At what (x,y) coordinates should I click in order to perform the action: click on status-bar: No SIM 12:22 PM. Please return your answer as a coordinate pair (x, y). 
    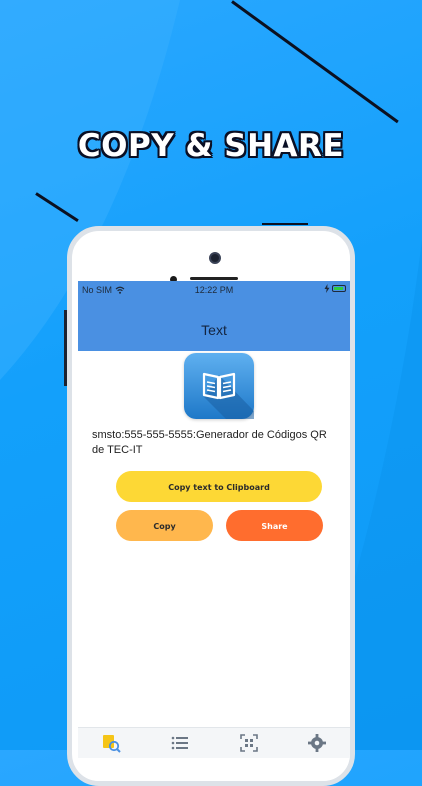
    Looking at the image, I should click on (214, 290).